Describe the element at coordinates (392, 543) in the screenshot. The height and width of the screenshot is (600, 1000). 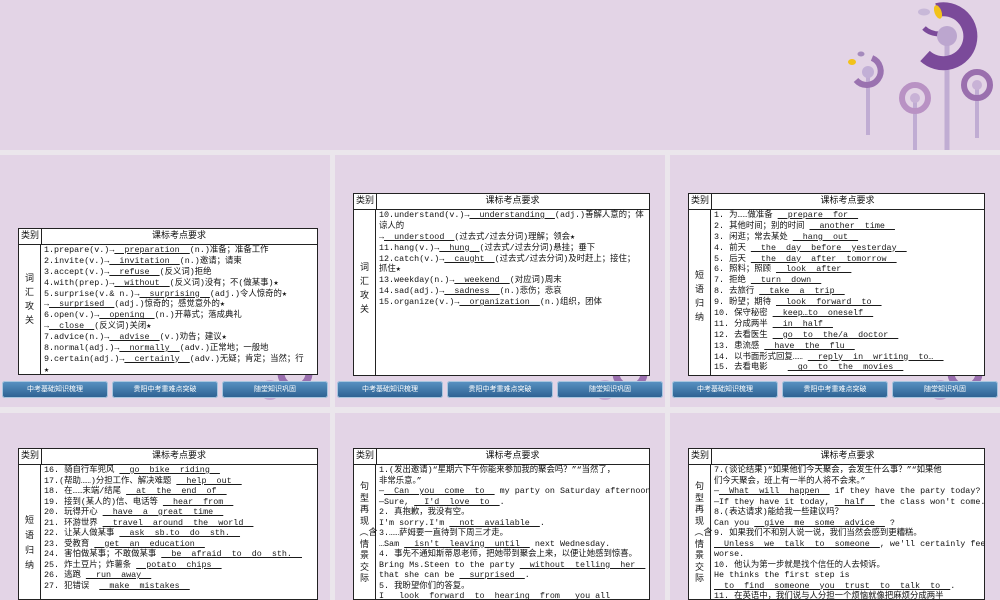
I see `line-text: …Sam` at that location.